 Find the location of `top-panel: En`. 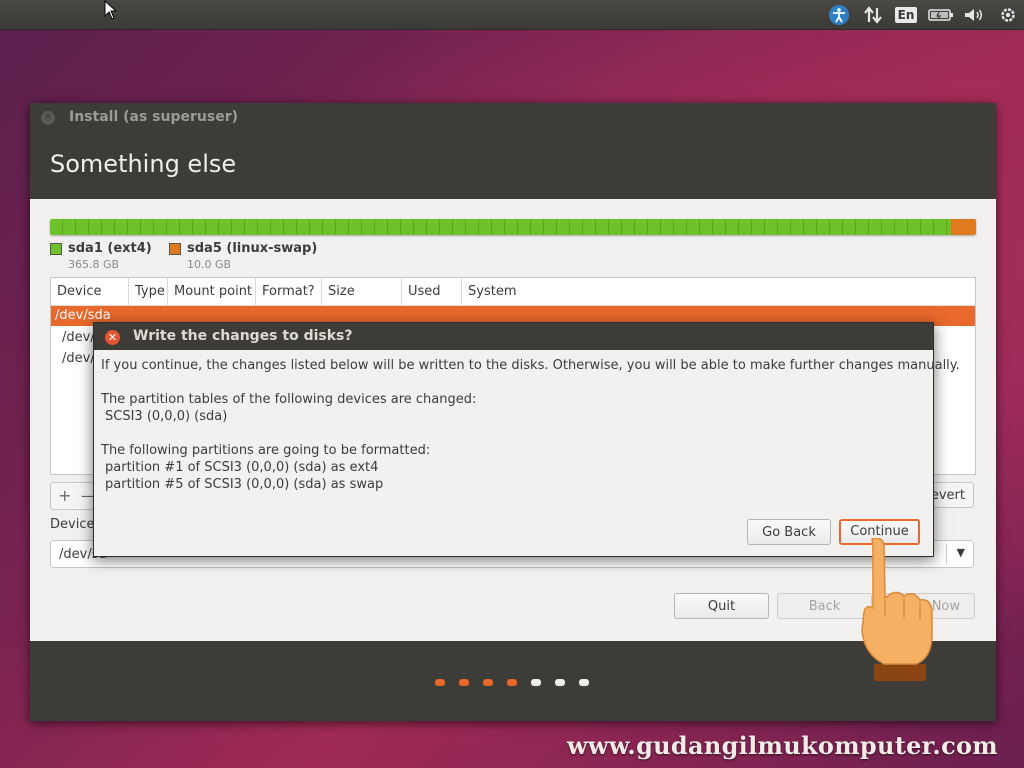

top-panel: En is located at coordinates (512, 15).